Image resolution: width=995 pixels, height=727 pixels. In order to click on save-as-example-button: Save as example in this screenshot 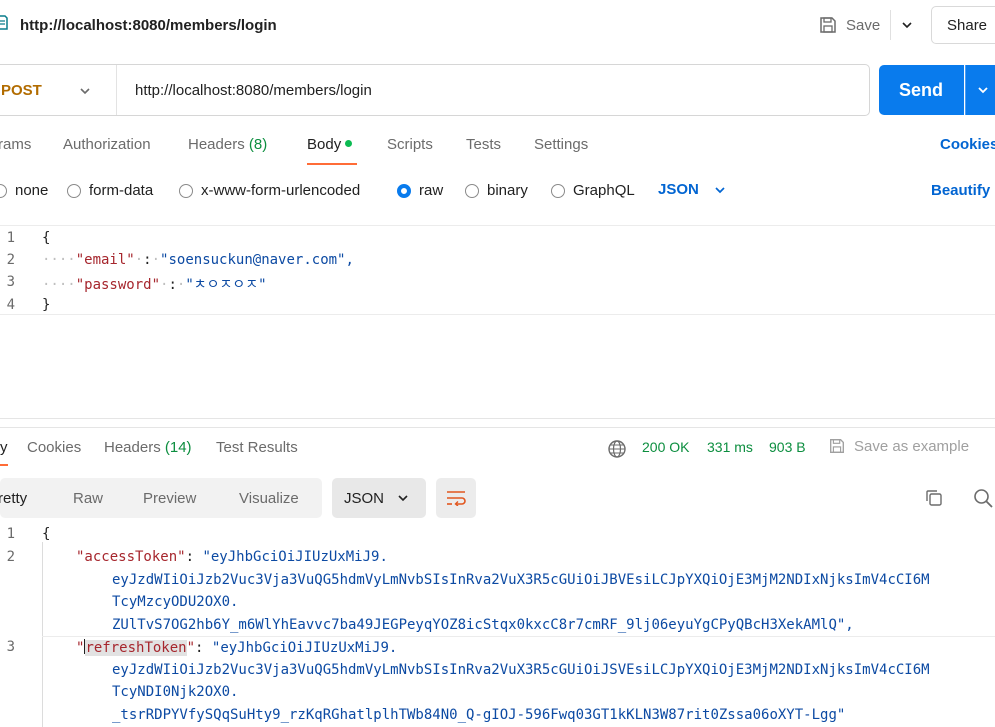, I will do `click(898, 446)`.